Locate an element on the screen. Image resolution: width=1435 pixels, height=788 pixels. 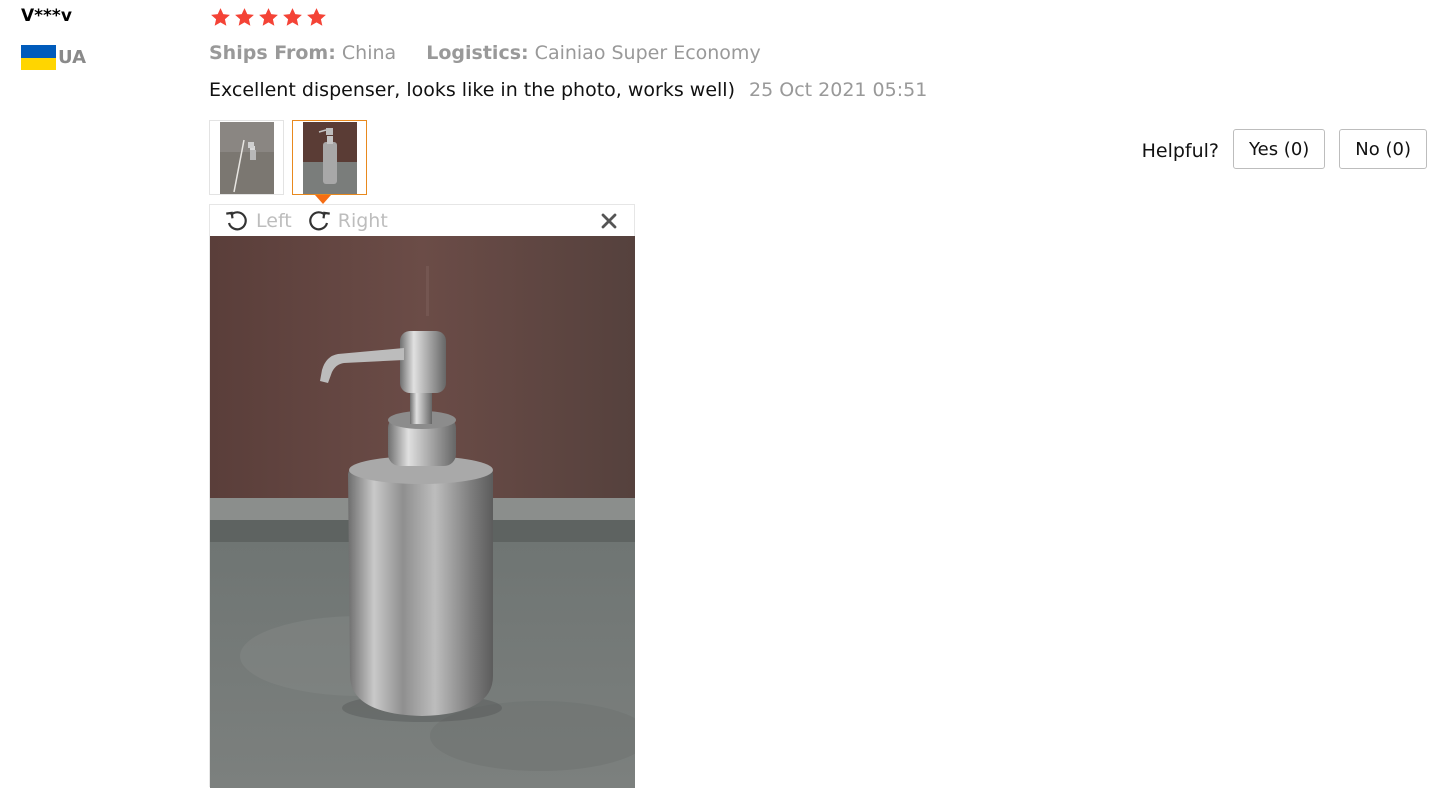
helpful-label: Helpful? is located at coordinates (1180, 151).